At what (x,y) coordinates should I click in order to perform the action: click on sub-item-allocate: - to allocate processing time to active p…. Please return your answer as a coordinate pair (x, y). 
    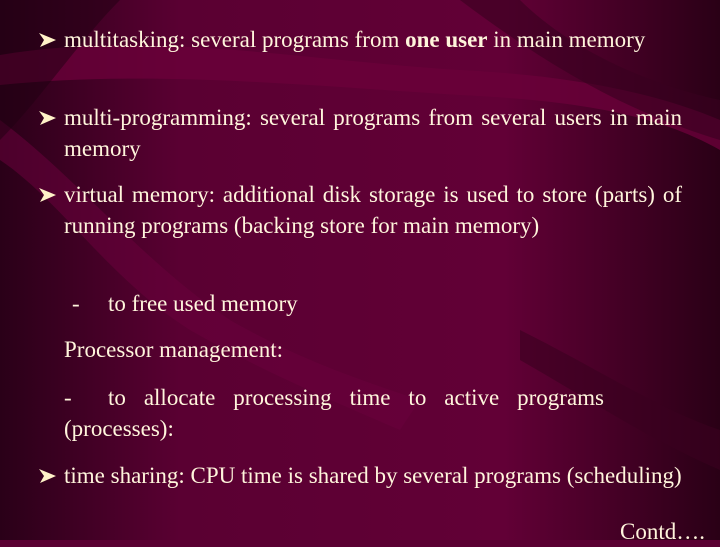
    Looking at the image, I should click on (334, 413).